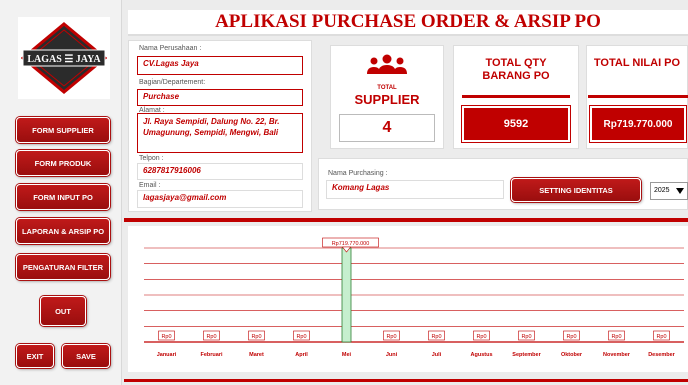  I want to click on phone-field: 6287817916006, so click(220, 171).